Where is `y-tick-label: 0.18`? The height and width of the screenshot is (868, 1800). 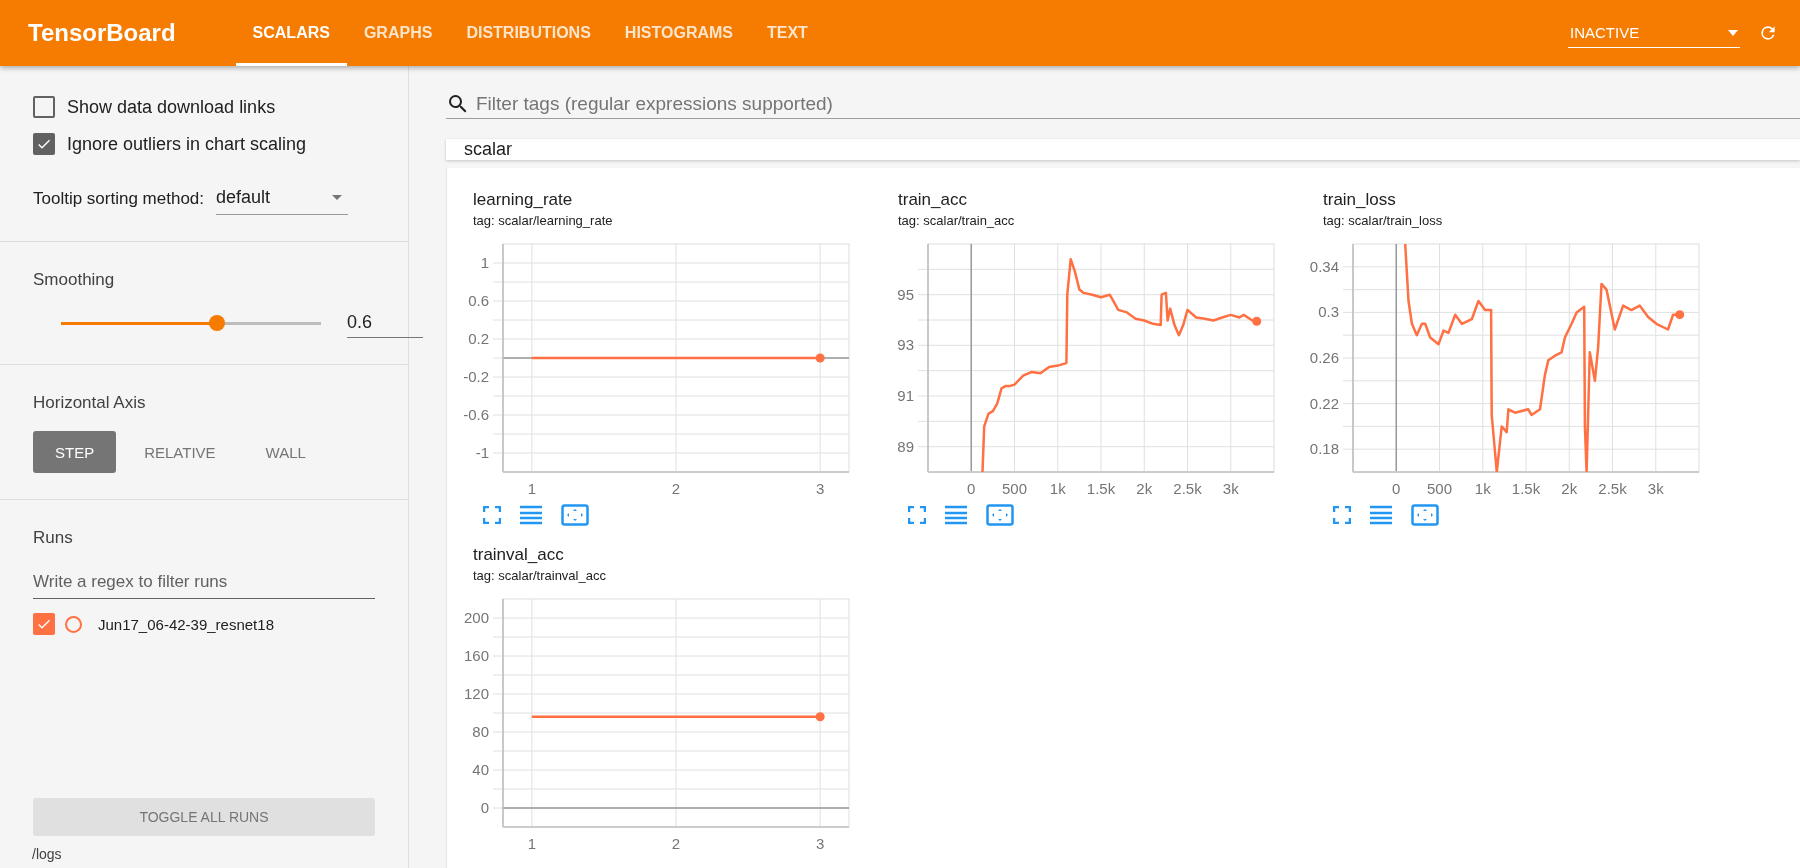
y-tick-label: 0.18 is located at coordinates (1324, 449).